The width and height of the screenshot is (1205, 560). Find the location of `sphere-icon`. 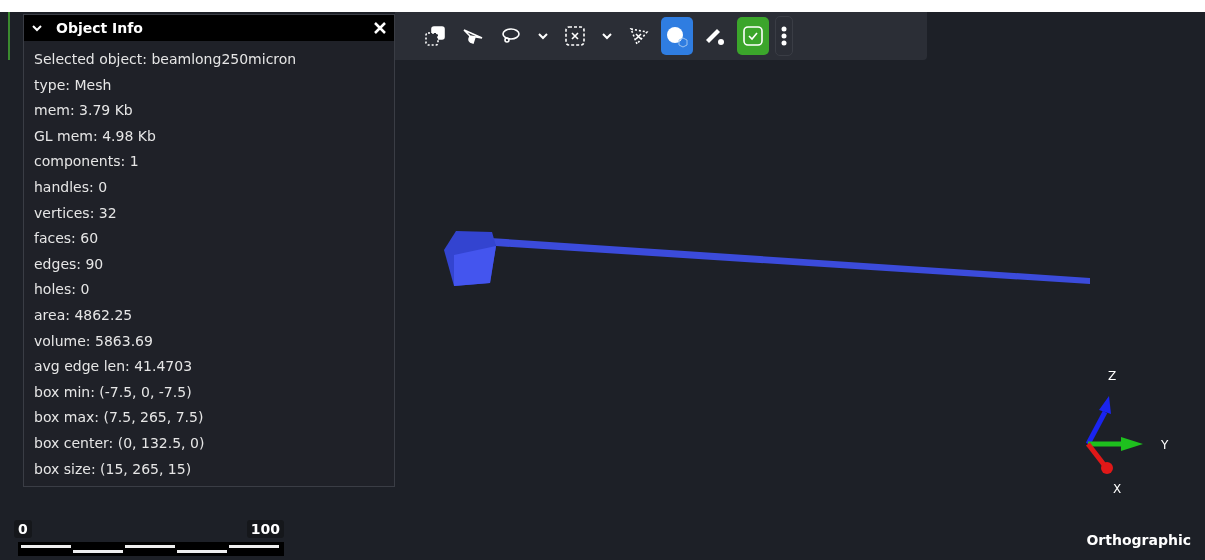

sphere-icon is located at coordinates (677, 36).